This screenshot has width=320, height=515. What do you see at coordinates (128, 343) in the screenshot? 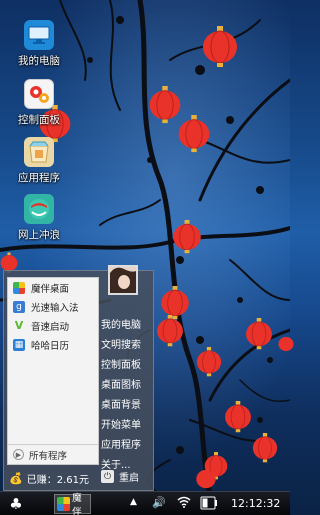
I see `shortcut-search: 文明搜索` at bounding box center [128, 343].